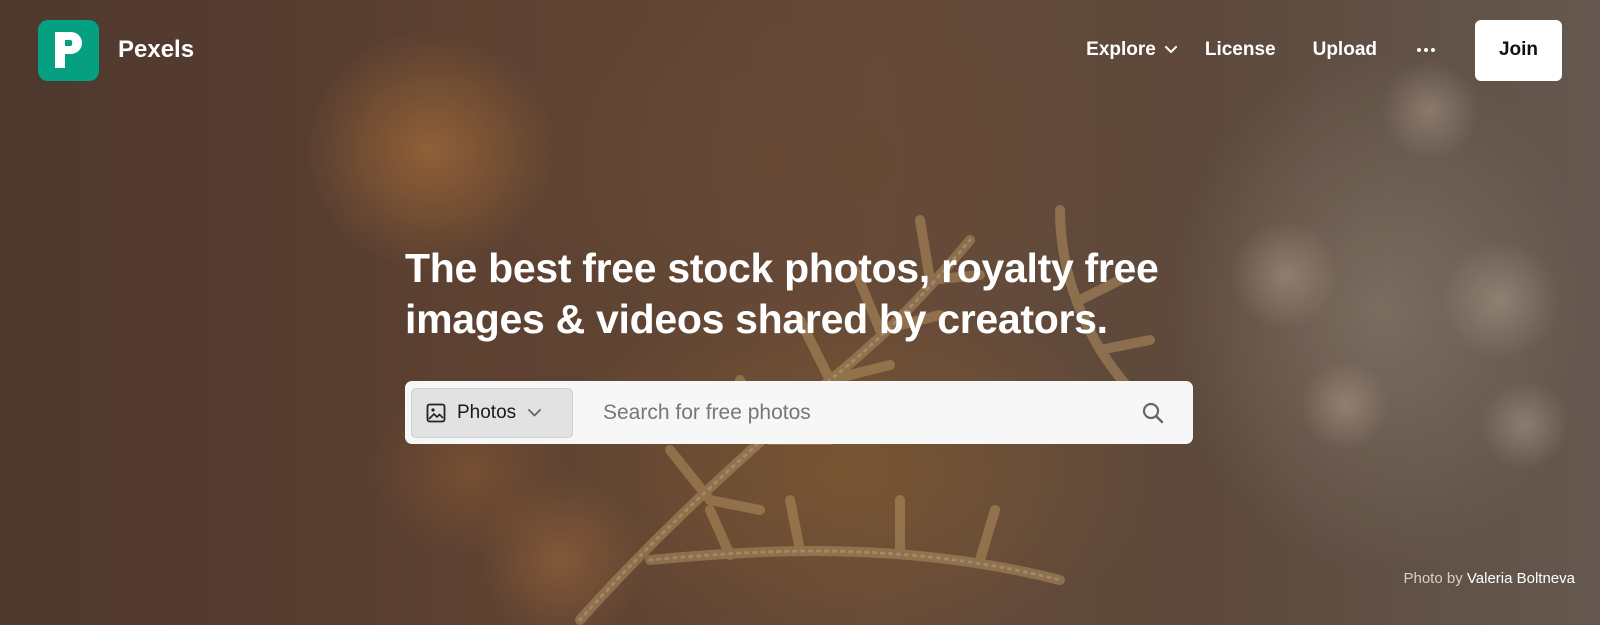  Describe the element at coordinates (487, 412) in the screenshot. I see `media-type-label: Photos` at that location.